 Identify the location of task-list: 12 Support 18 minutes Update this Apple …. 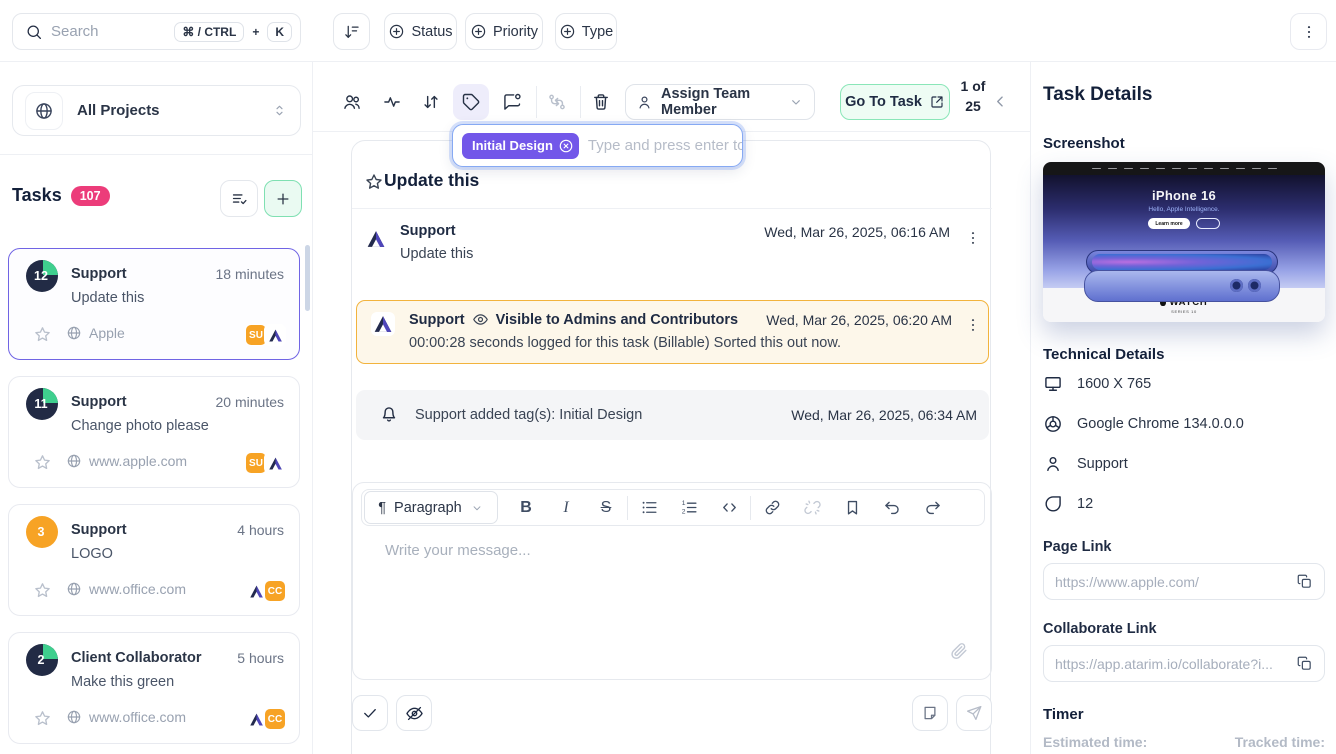
(154, 501).